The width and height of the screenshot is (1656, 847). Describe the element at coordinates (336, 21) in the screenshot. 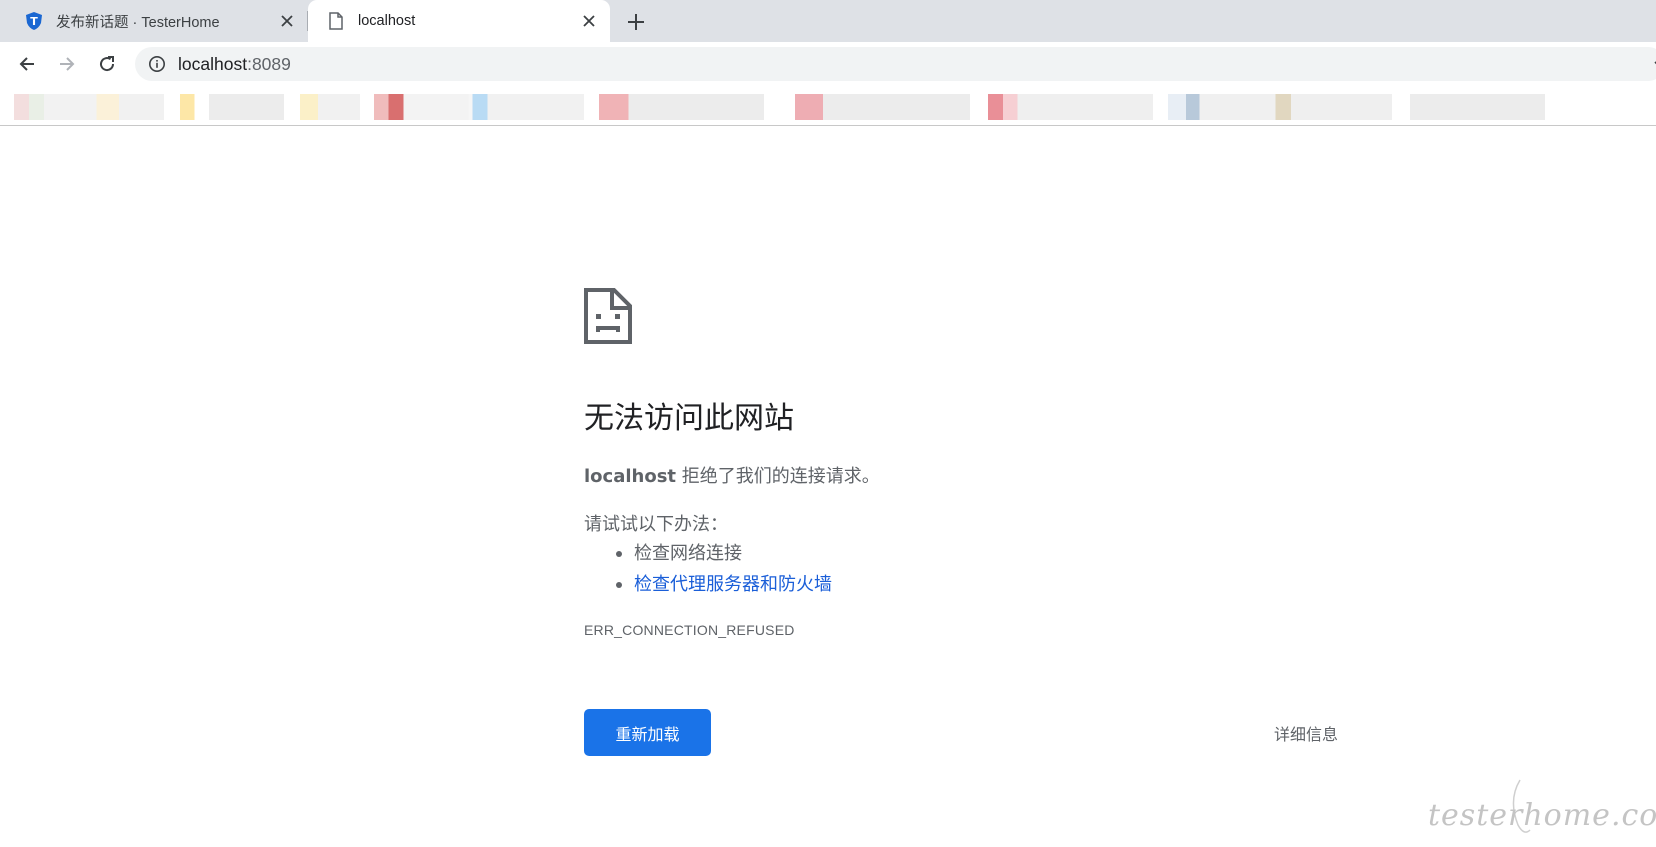

I see `document-icon` at that location.